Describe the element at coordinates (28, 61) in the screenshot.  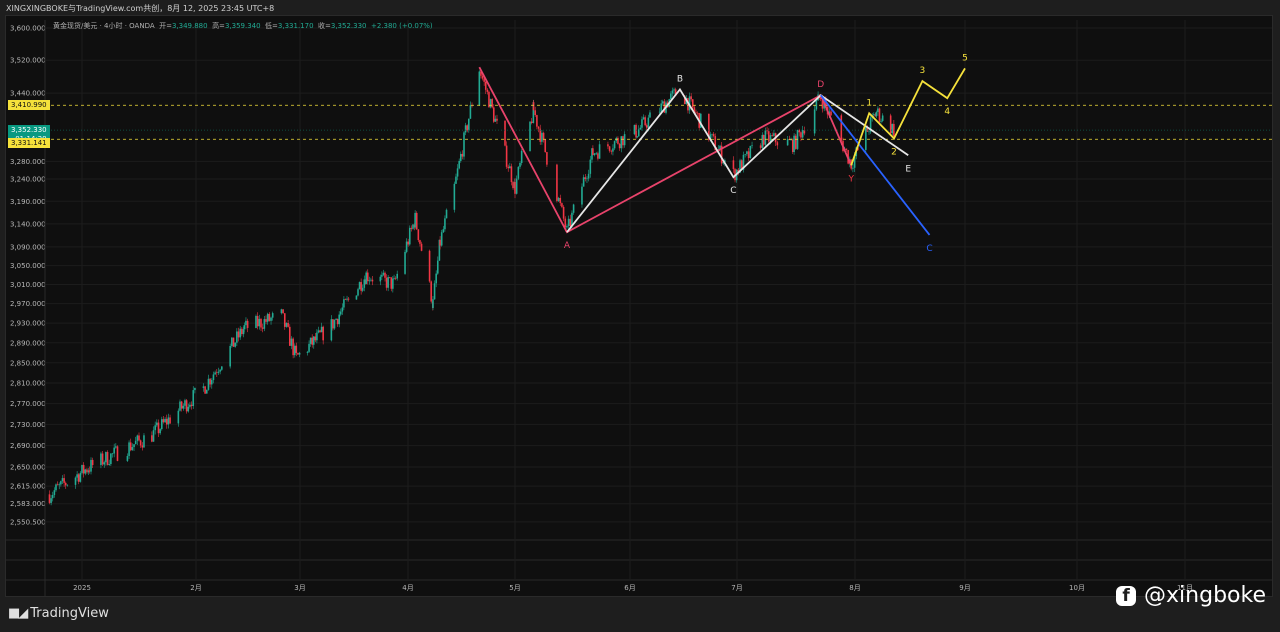
I see `y-tick-label: 3,520.000` at that location.